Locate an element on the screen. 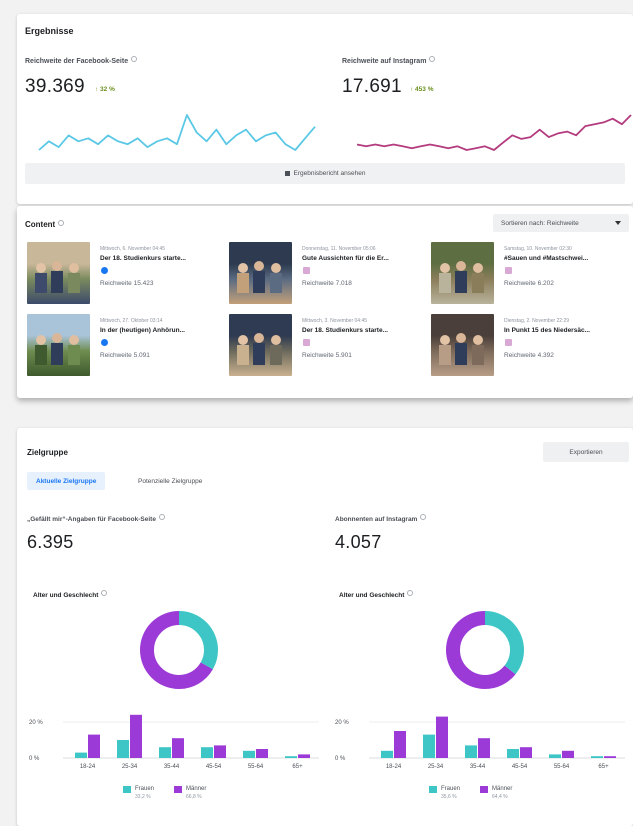 This screenshot has width=633, height=826. audience-title: Zielgruppe is located at coordinates (47, 452).